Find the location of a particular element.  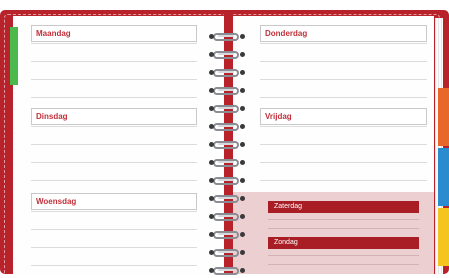

tab-green is located at coordinates (14, 56).